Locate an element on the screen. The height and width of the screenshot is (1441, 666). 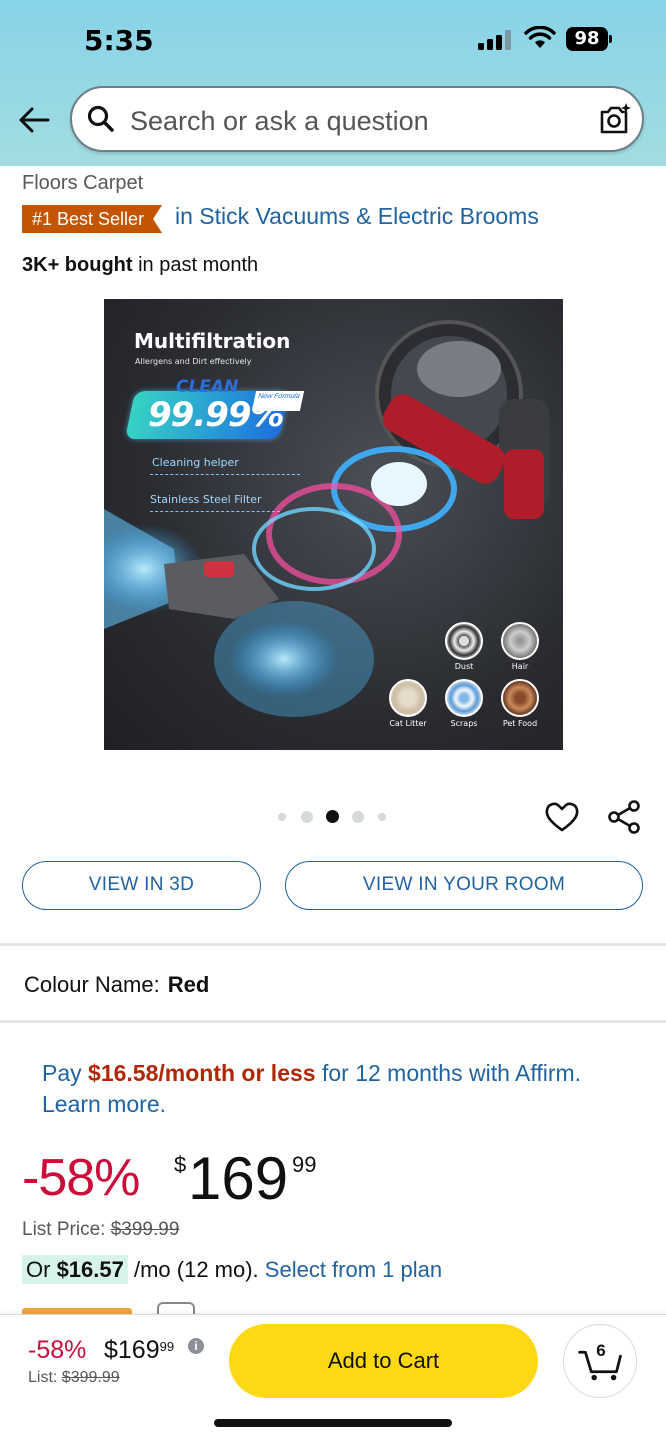
cart-icon is located at coordinates (600, 1365).